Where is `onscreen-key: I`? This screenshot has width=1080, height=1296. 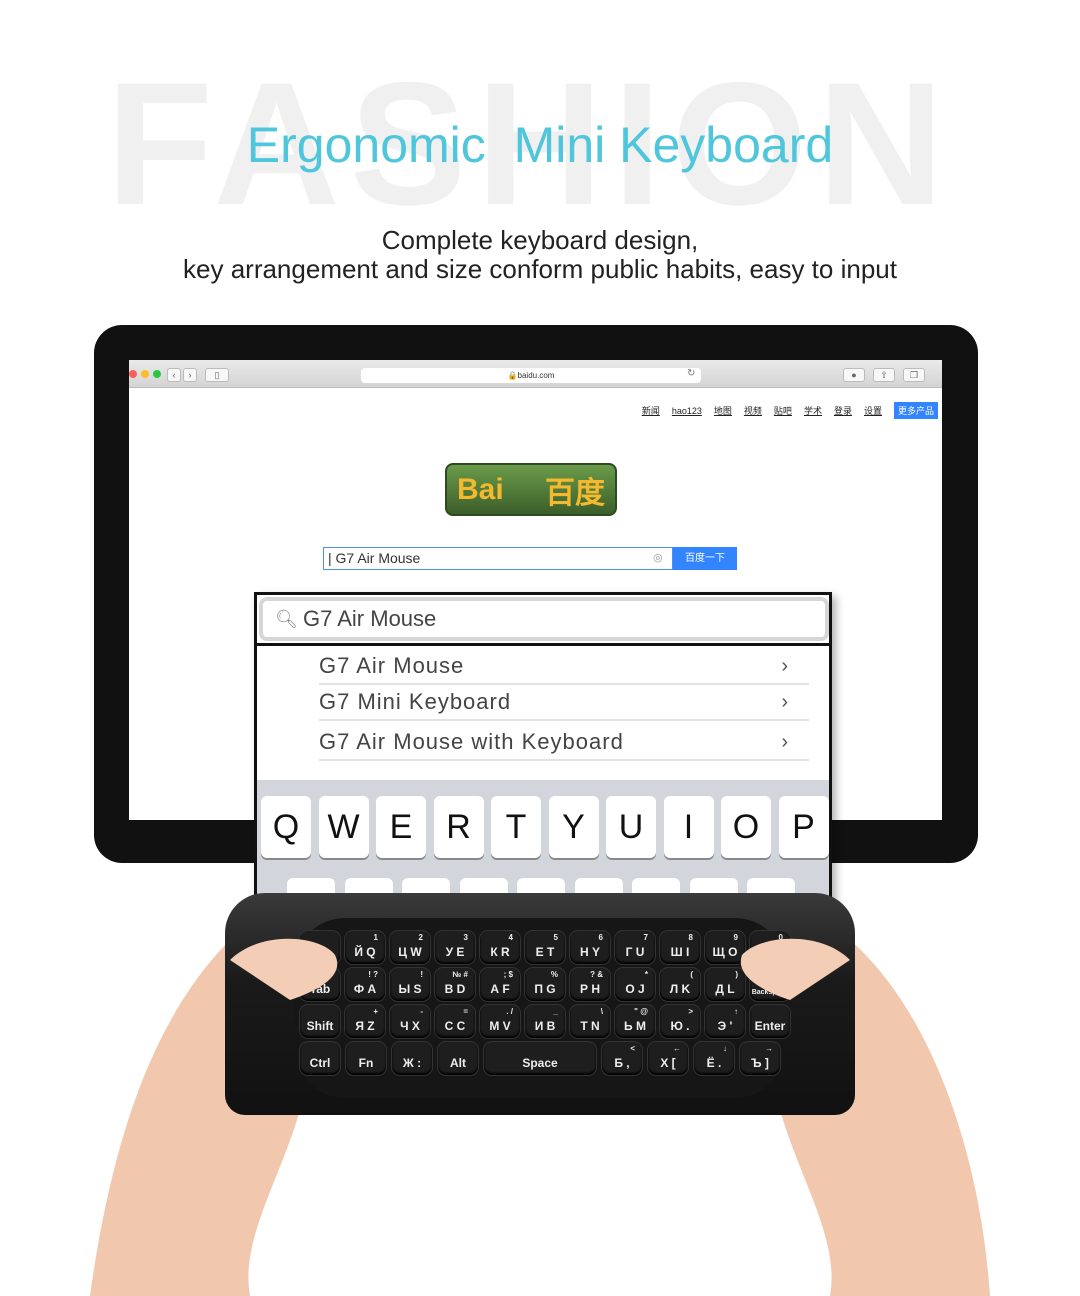 onscreen-key: I is located at coordinates (688, 827).